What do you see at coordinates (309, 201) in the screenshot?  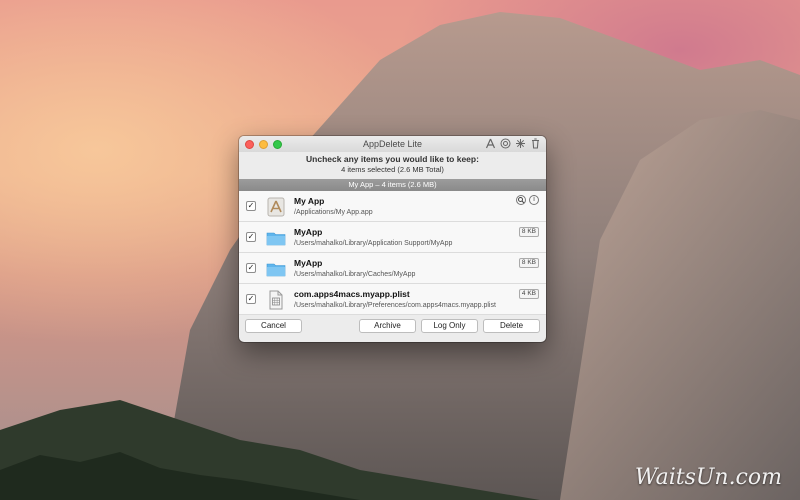 I see `item-name: My App` at bounding box center [309, 201].